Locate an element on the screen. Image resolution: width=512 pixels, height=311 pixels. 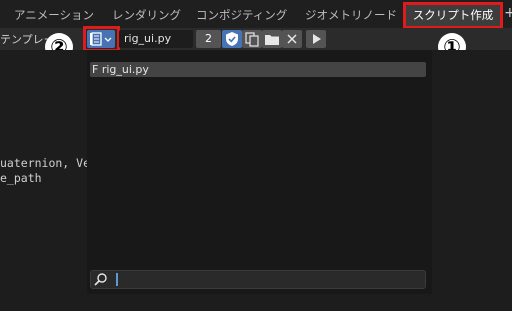
tab-geometry-nodes: ジオメトリノード is located at coordinates (351, 15).